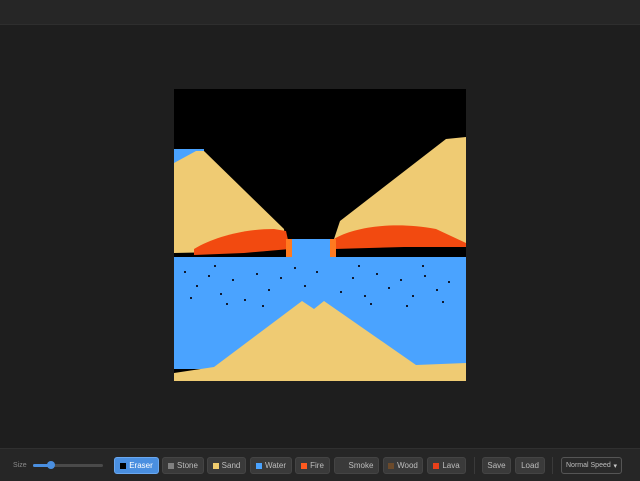 This screenshot has width=640, height=481. I want to click on material-button-water: Water, so click(271, 465).